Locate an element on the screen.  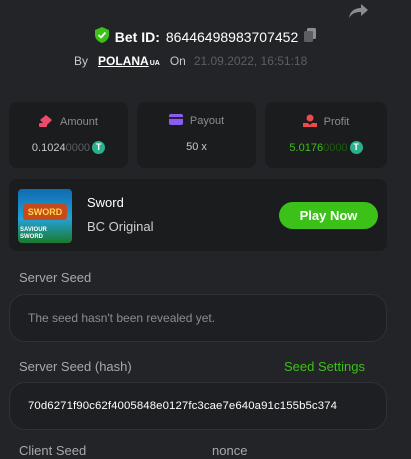
amount-card: Amount 0.1024 0000 T is located at coordinates (68, 135).